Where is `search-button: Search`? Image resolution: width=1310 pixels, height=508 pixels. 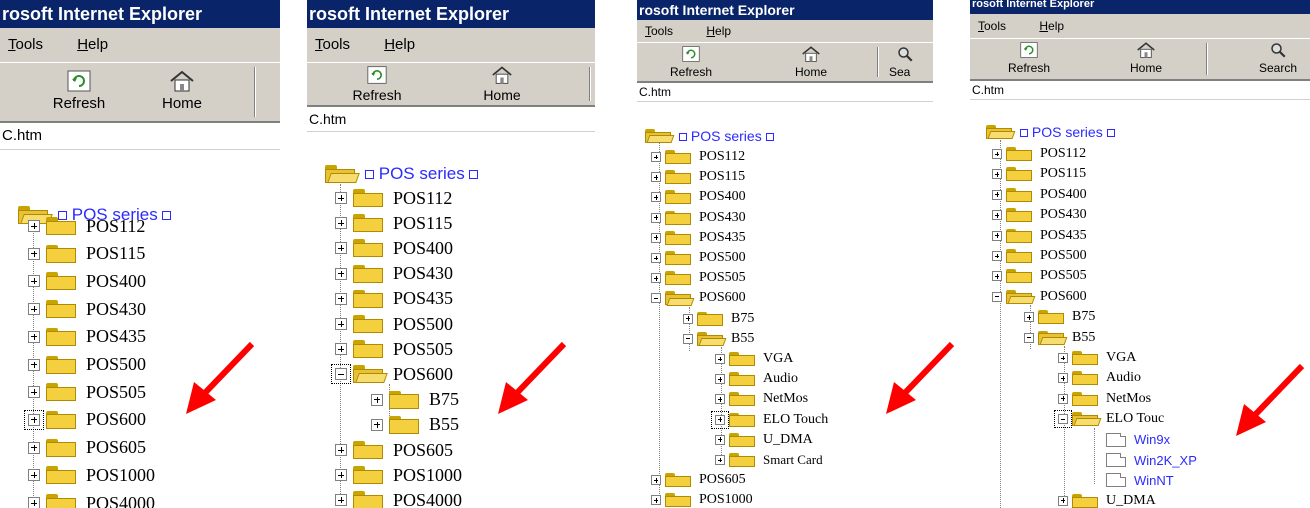 search-button: Search is located at coordinates (1278, 58).